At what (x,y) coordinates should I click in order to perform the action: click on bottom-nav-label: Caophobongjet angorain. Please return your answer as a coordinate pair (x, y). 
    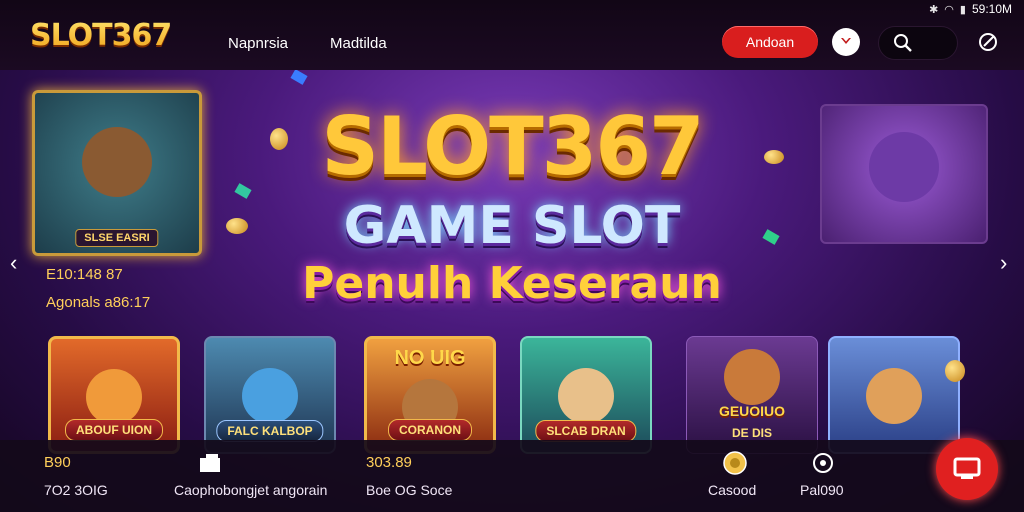
    Looking at the image, I should click on (250, 490).